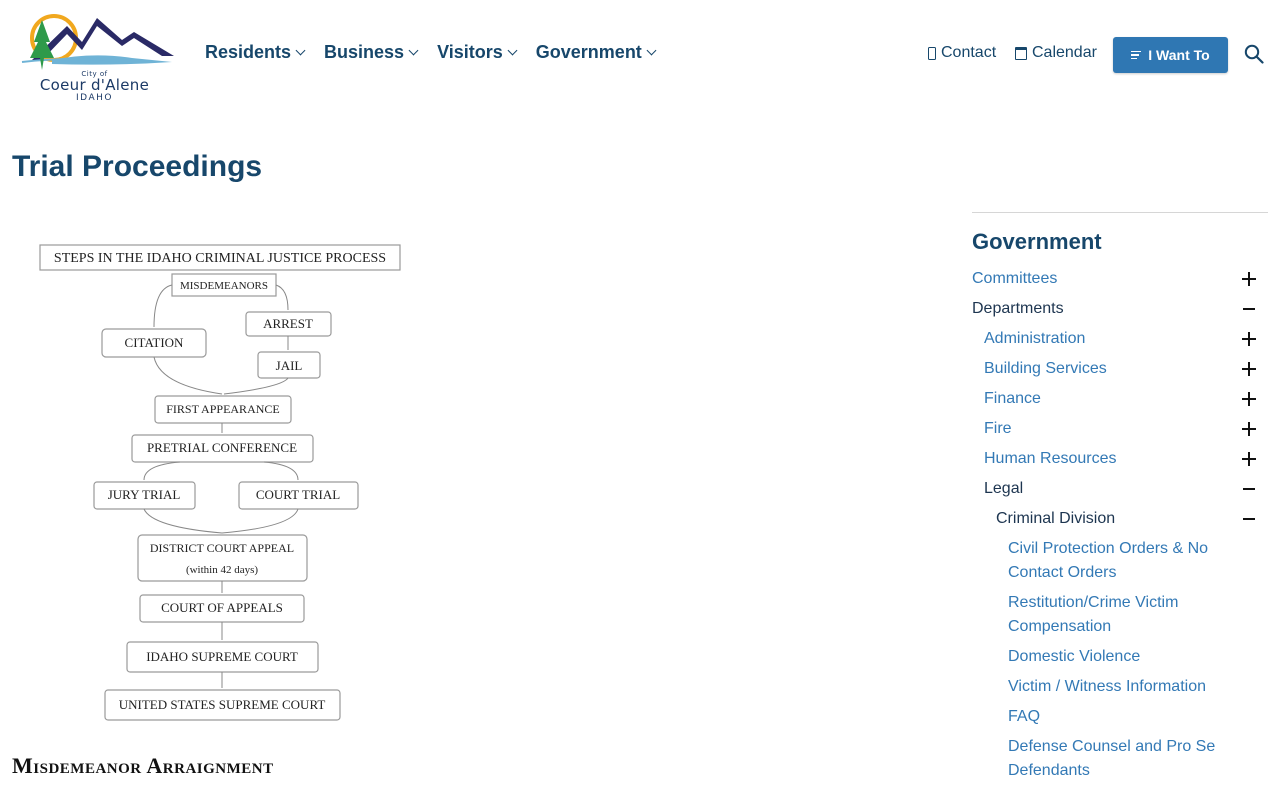 The width and height of the screenshot is (1280, 800). I want to click on nav-business: Business, so click(371, 52).